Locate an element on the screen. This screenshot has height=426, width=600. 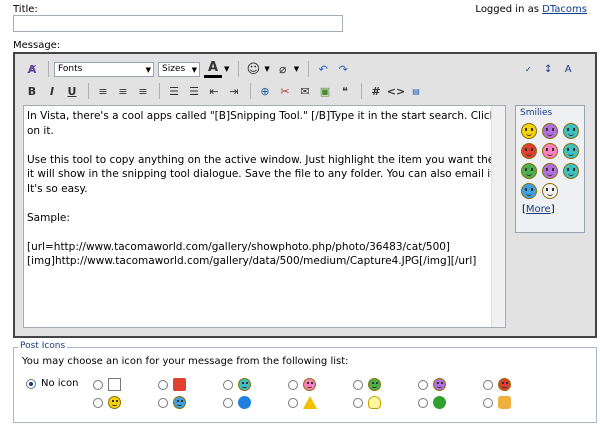
size-select: Sizes ▼ is located at coordinates (179, 69).